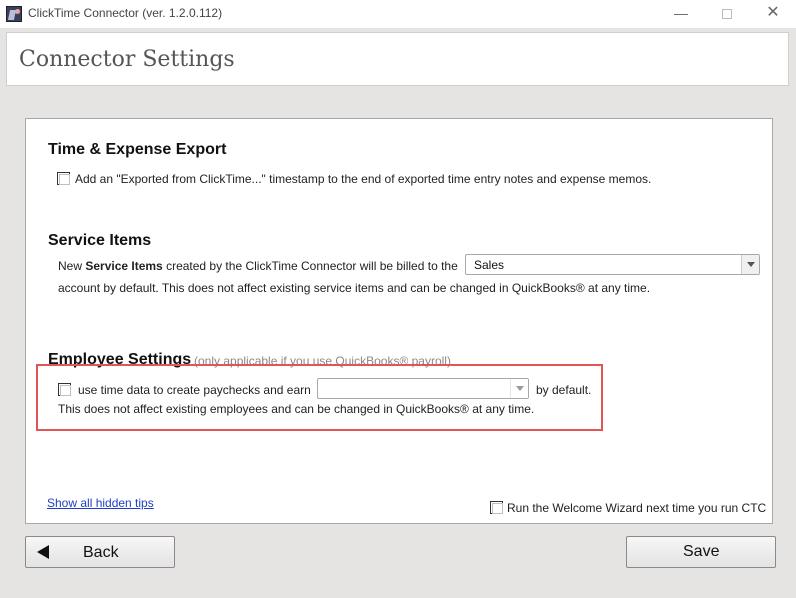  What do you see at coordinates (124, 266) in the screenshot?
I see `service-items-bold: Service Items` at bounding box center [124, 266].